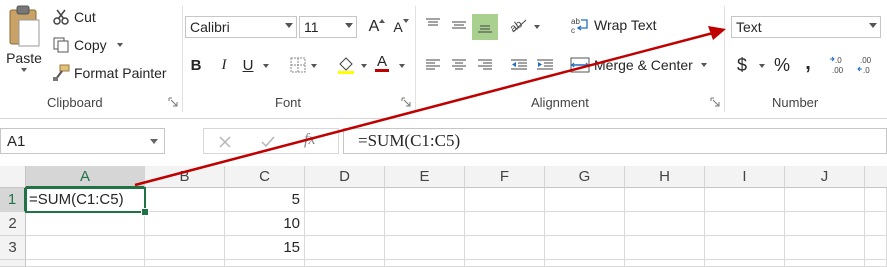 This screenshot has width=887, height=267. Describe the element at coordinates (13, 177) in the screenshot. I see `select-all-corner` at that location.